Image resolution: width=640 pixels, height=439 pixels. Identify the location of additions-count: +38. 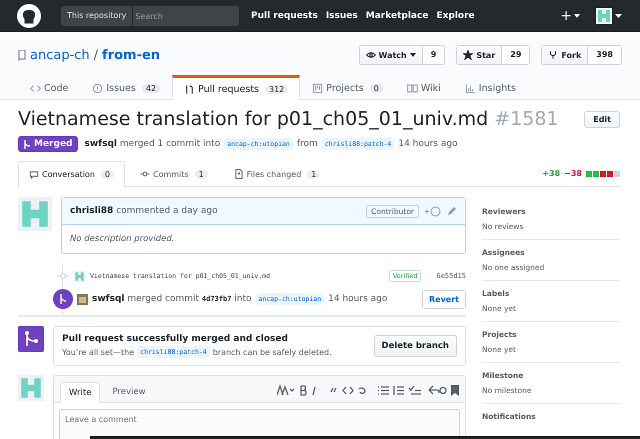
(551, 173).